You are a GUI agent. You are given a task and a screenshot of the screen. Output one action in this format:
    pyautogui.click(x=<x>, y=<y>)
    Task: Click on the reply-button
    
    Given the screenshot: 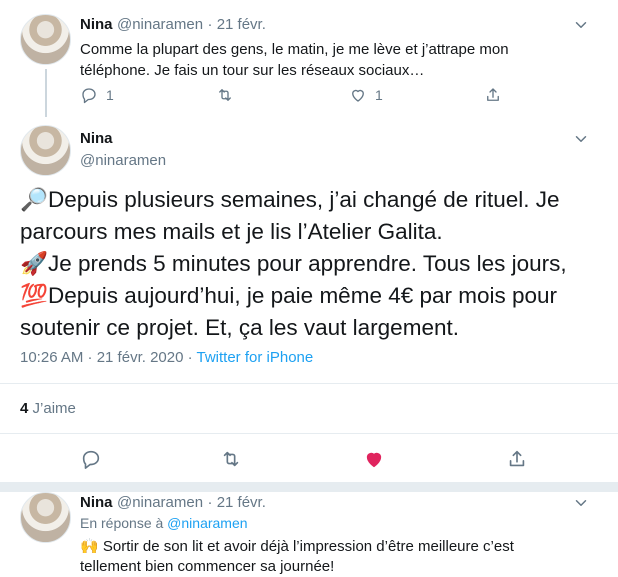 What is the action you would take?
    pyautogui.click(x=91, y=459)
    